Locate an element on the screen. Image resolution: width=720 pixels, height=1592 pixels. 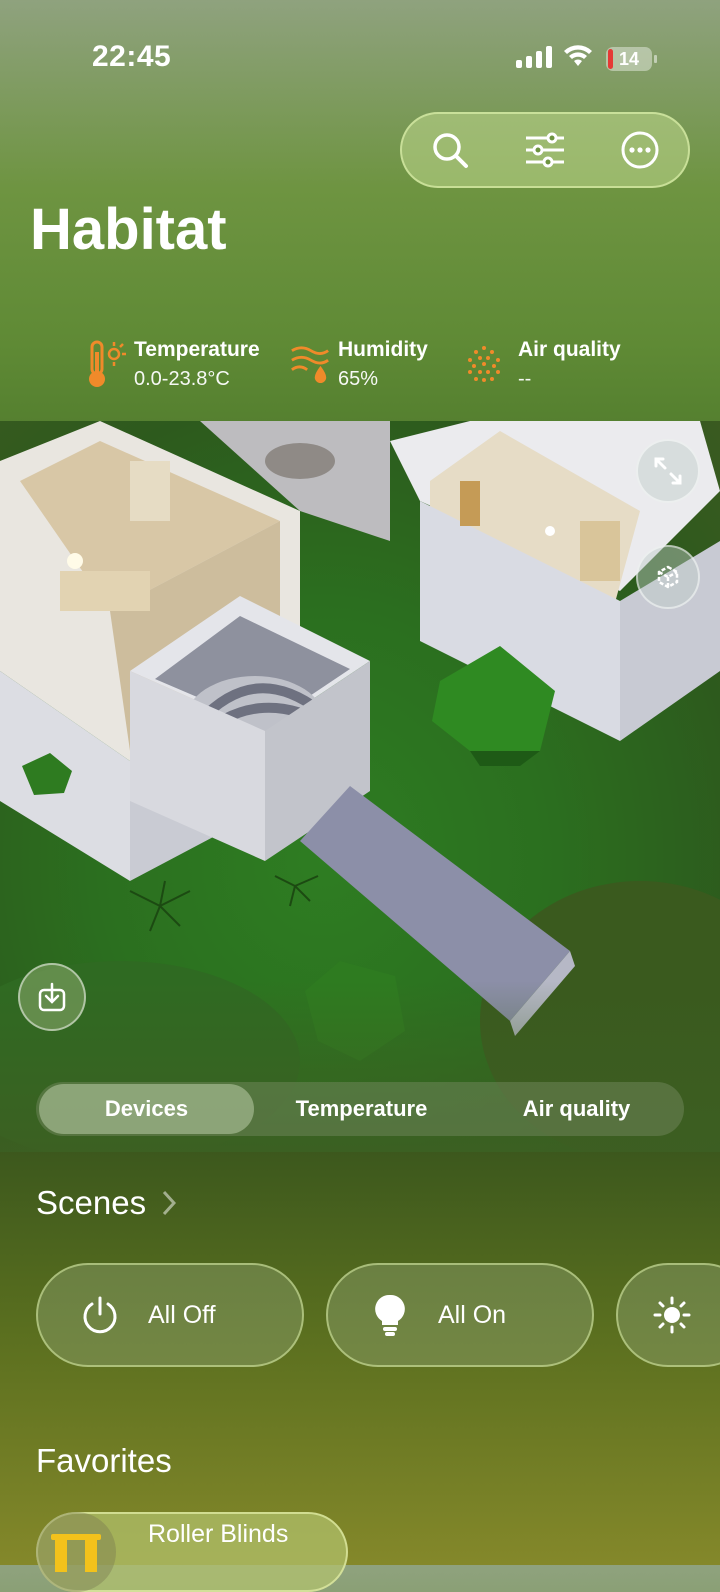
expand-icon is located at coordinates (668, 471).